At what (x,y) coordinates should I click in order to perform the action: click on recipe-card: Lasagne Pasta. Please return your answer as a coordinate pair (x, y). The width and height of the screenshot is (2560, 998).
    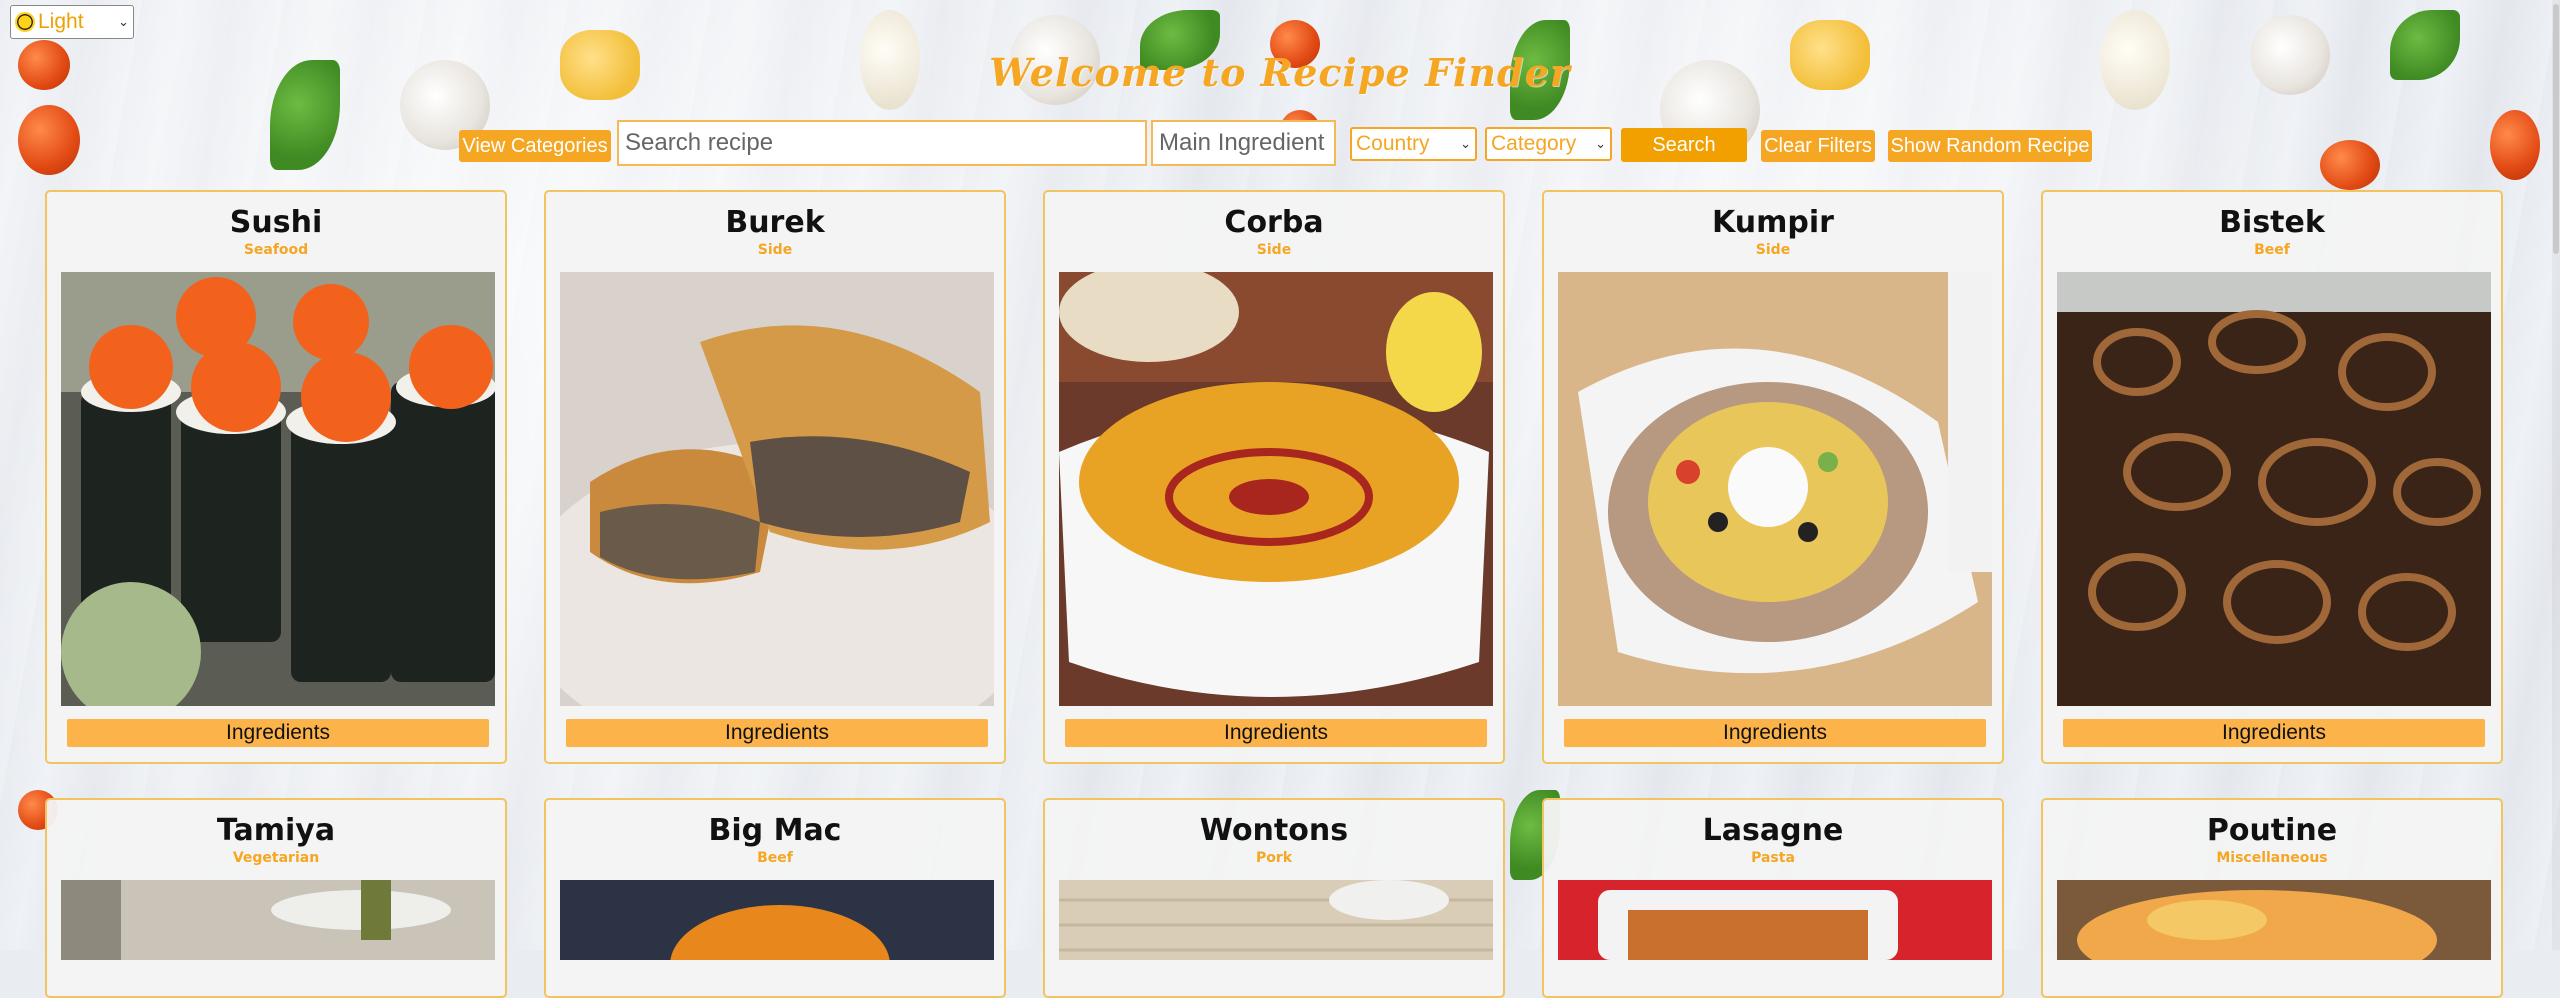
    Looking at the image, I should click on (1773, 898).